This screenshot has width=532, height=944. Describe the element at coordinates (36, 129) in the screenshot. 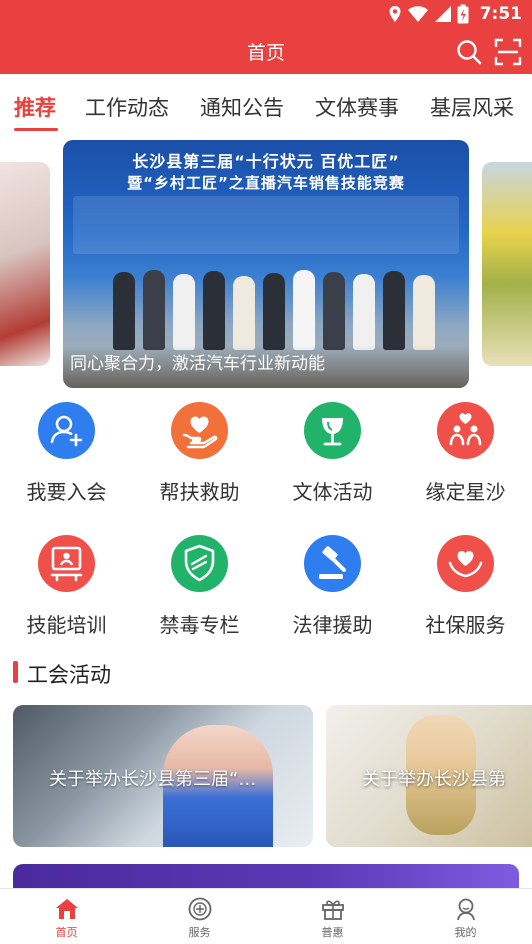

I see `active-tab-indicator` at that location.